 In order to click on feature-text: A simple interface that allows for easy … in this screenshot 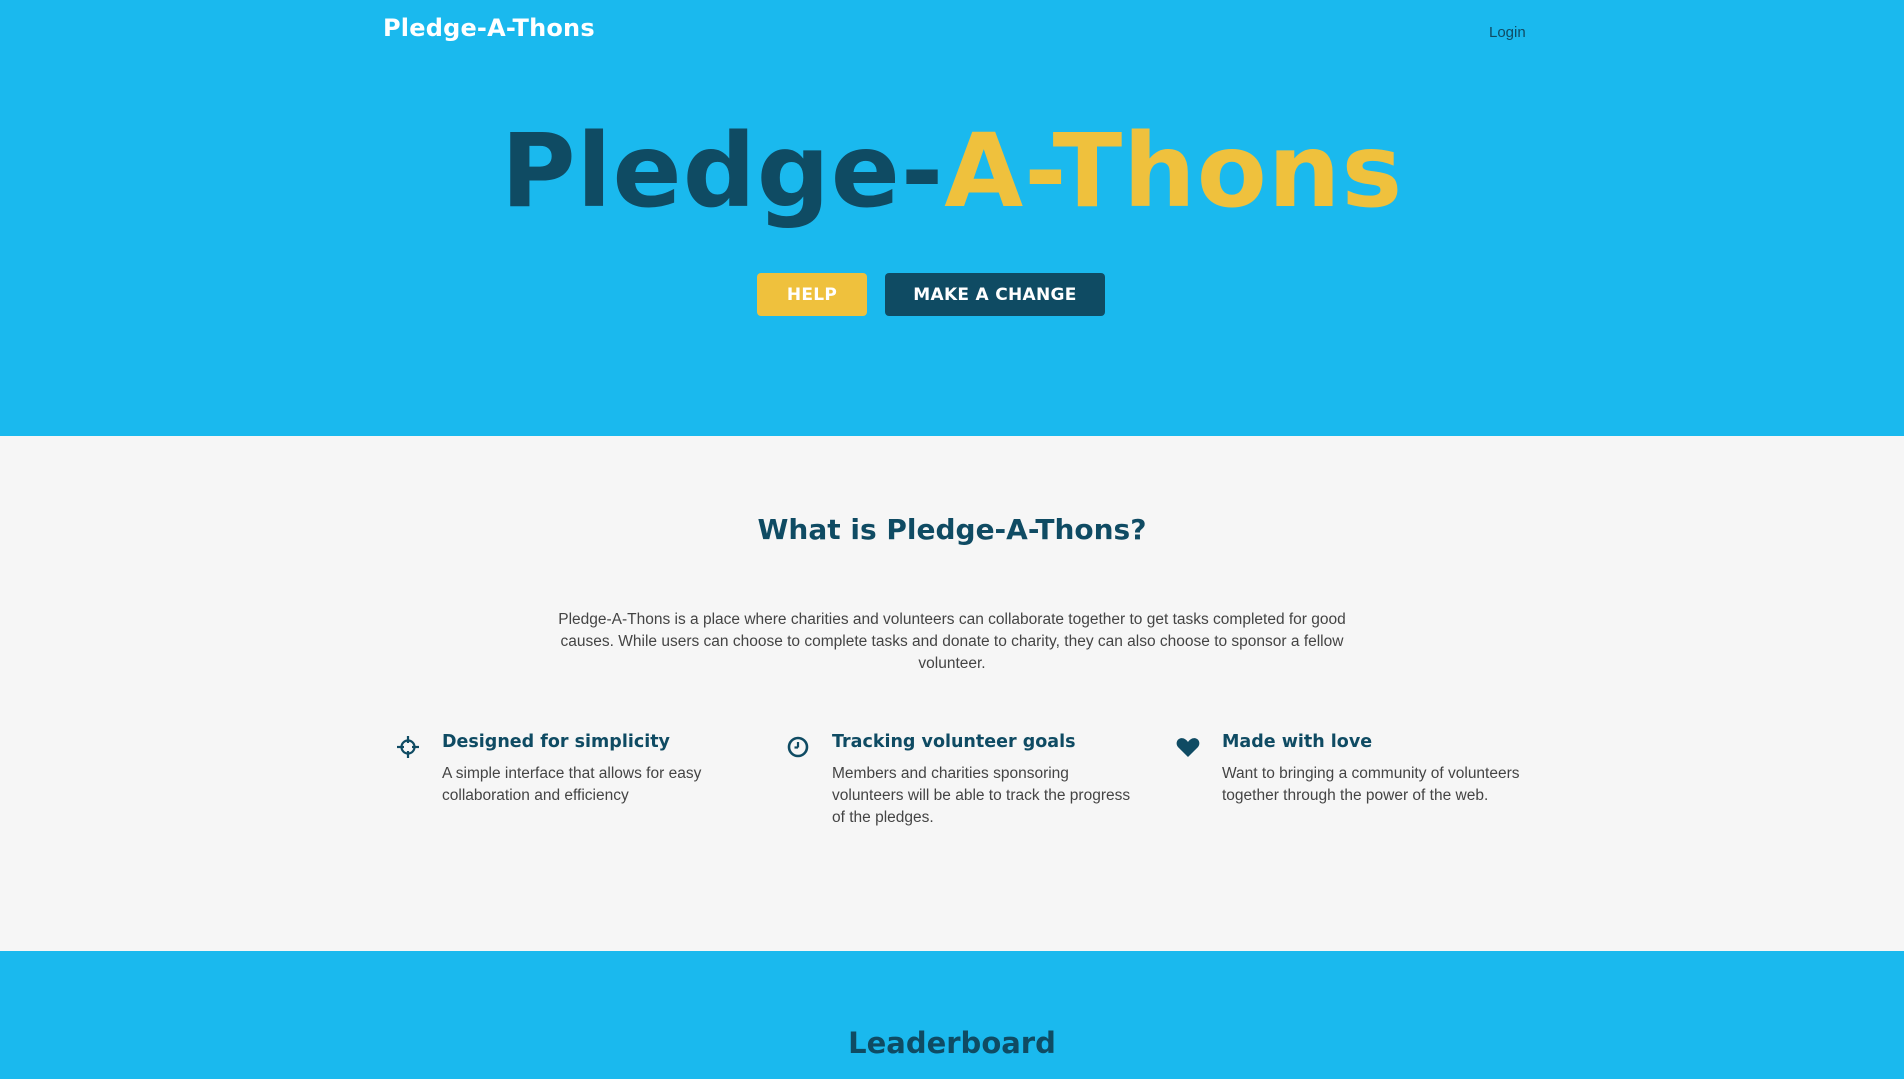, I will do `click(572, 784)`.